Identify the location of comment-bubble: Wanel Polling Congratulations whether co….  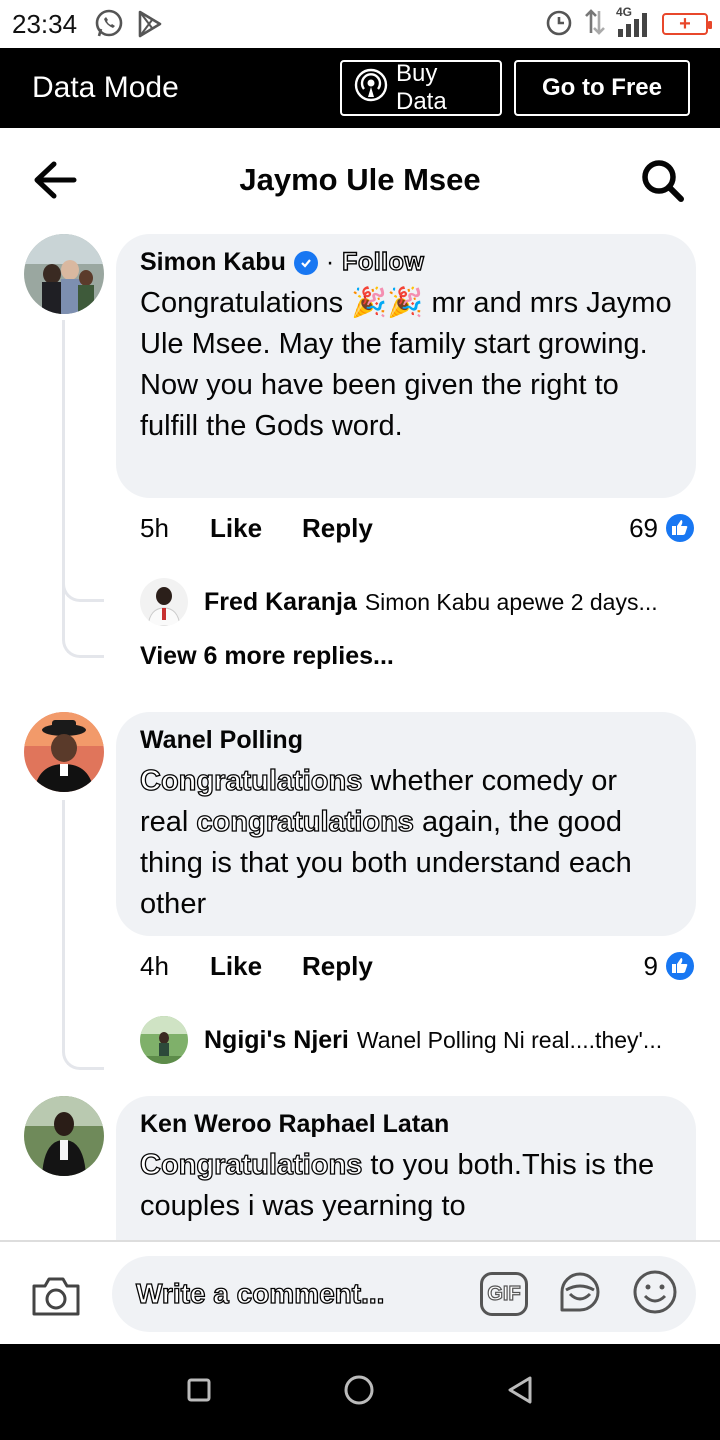
(406, 824).